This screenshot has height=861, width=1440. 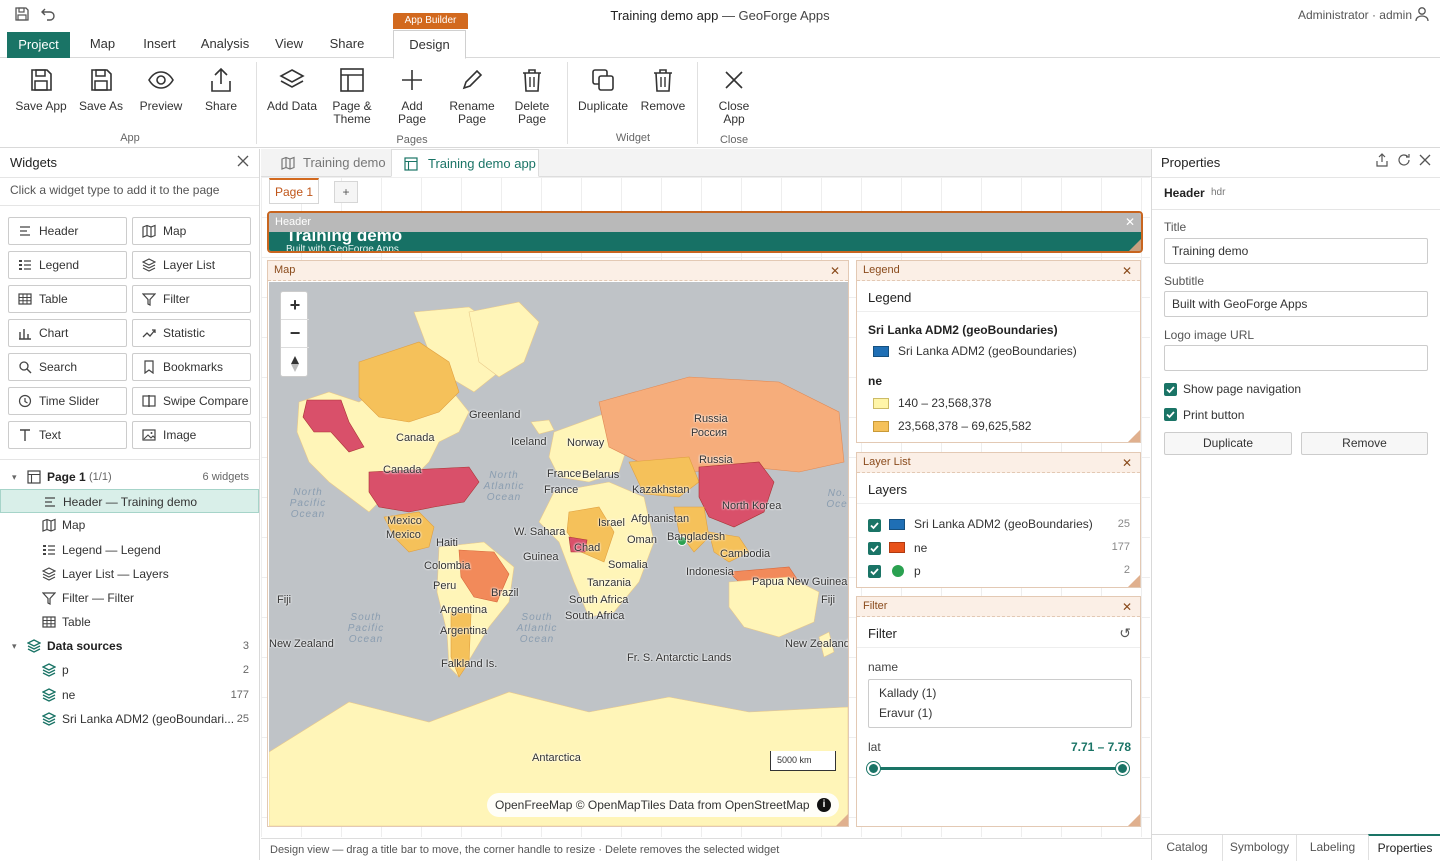 What do you see at coordinates (705, 222) in the screenshot?
I see `widget-tag: Header` at bounding box center [705, 222].